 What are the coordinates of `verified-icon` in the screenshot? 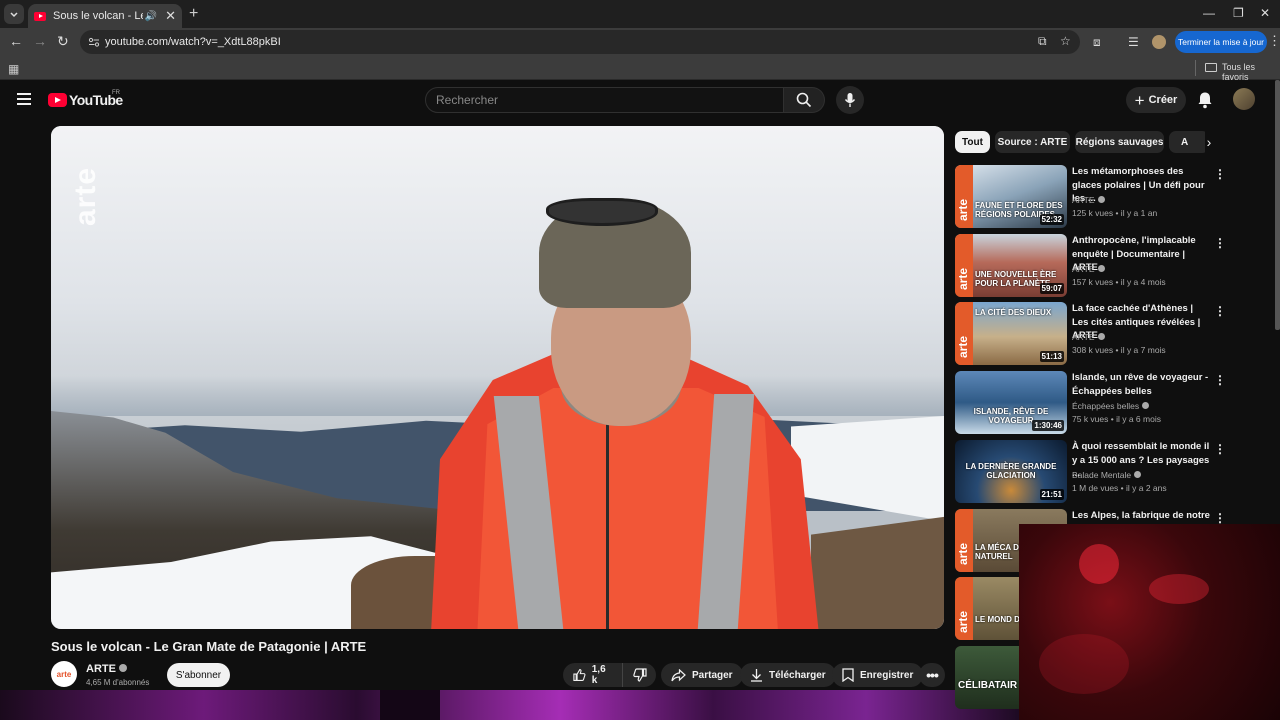 It's located at (1146, 405).